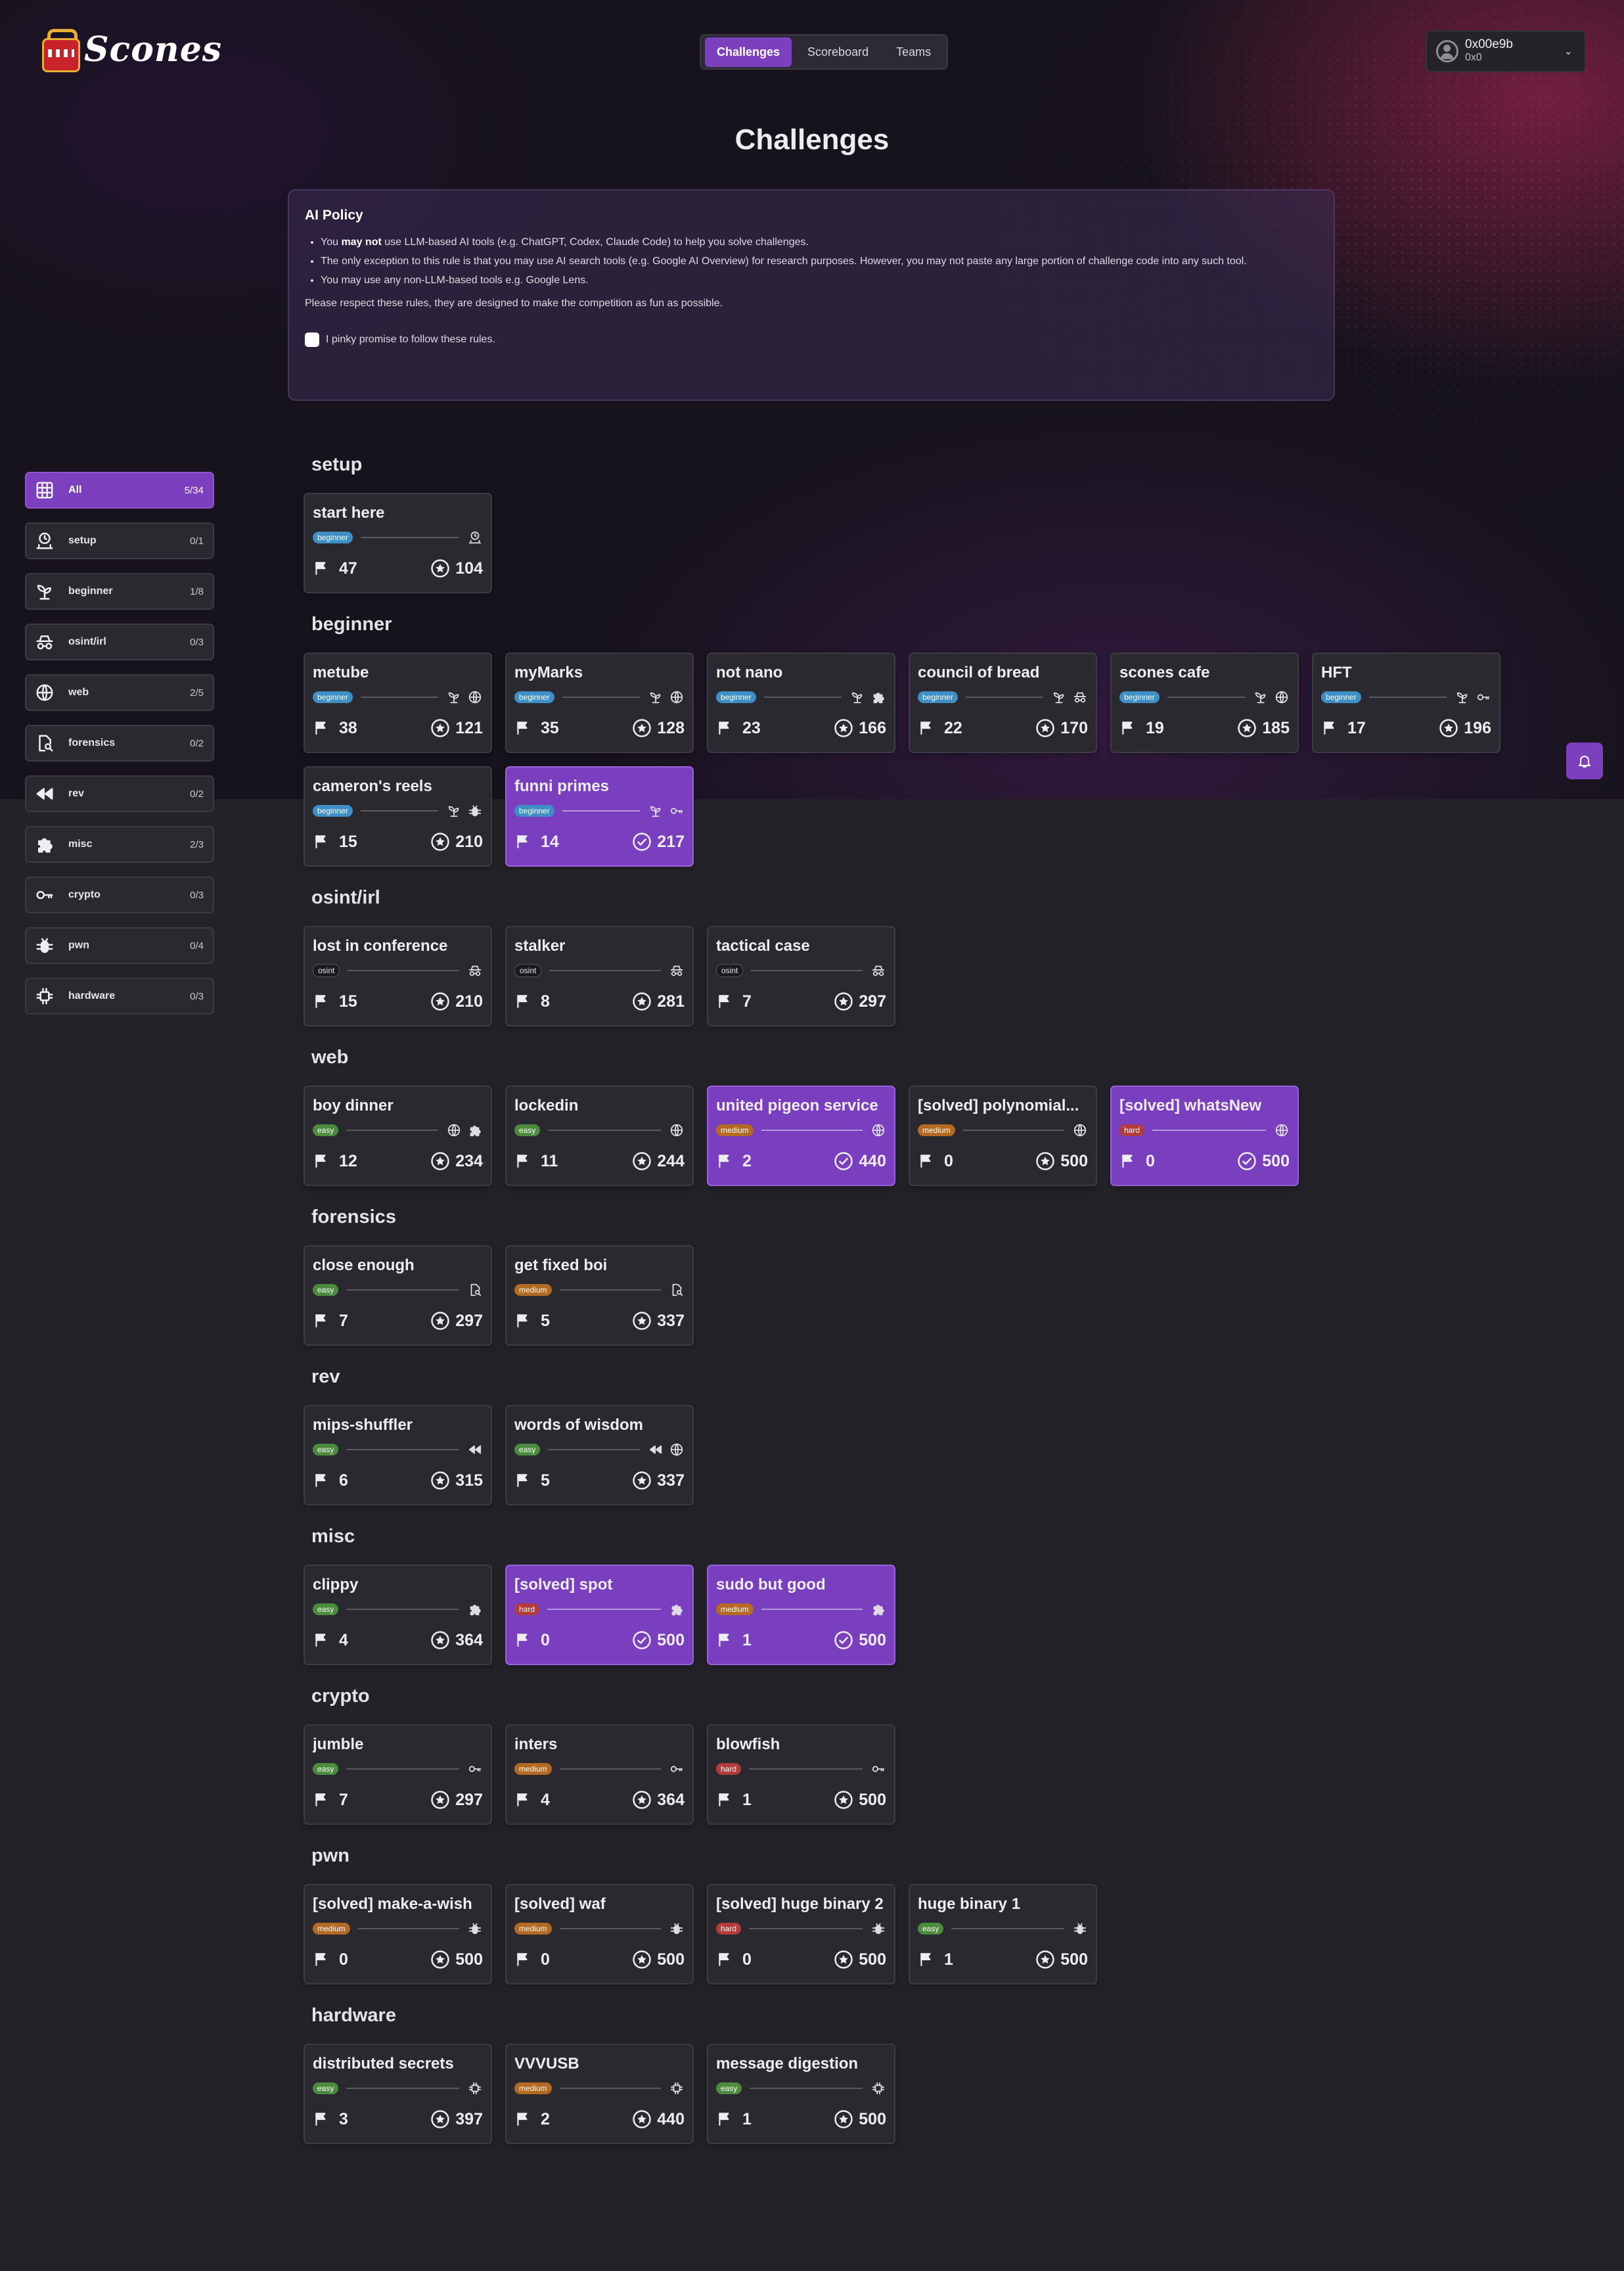 This screenshot has height=2271, width=1624. Describe the element at coordinates (119, 540) in the screenshot. I see `sidebar-item-setup: setup 0/1` at that location.